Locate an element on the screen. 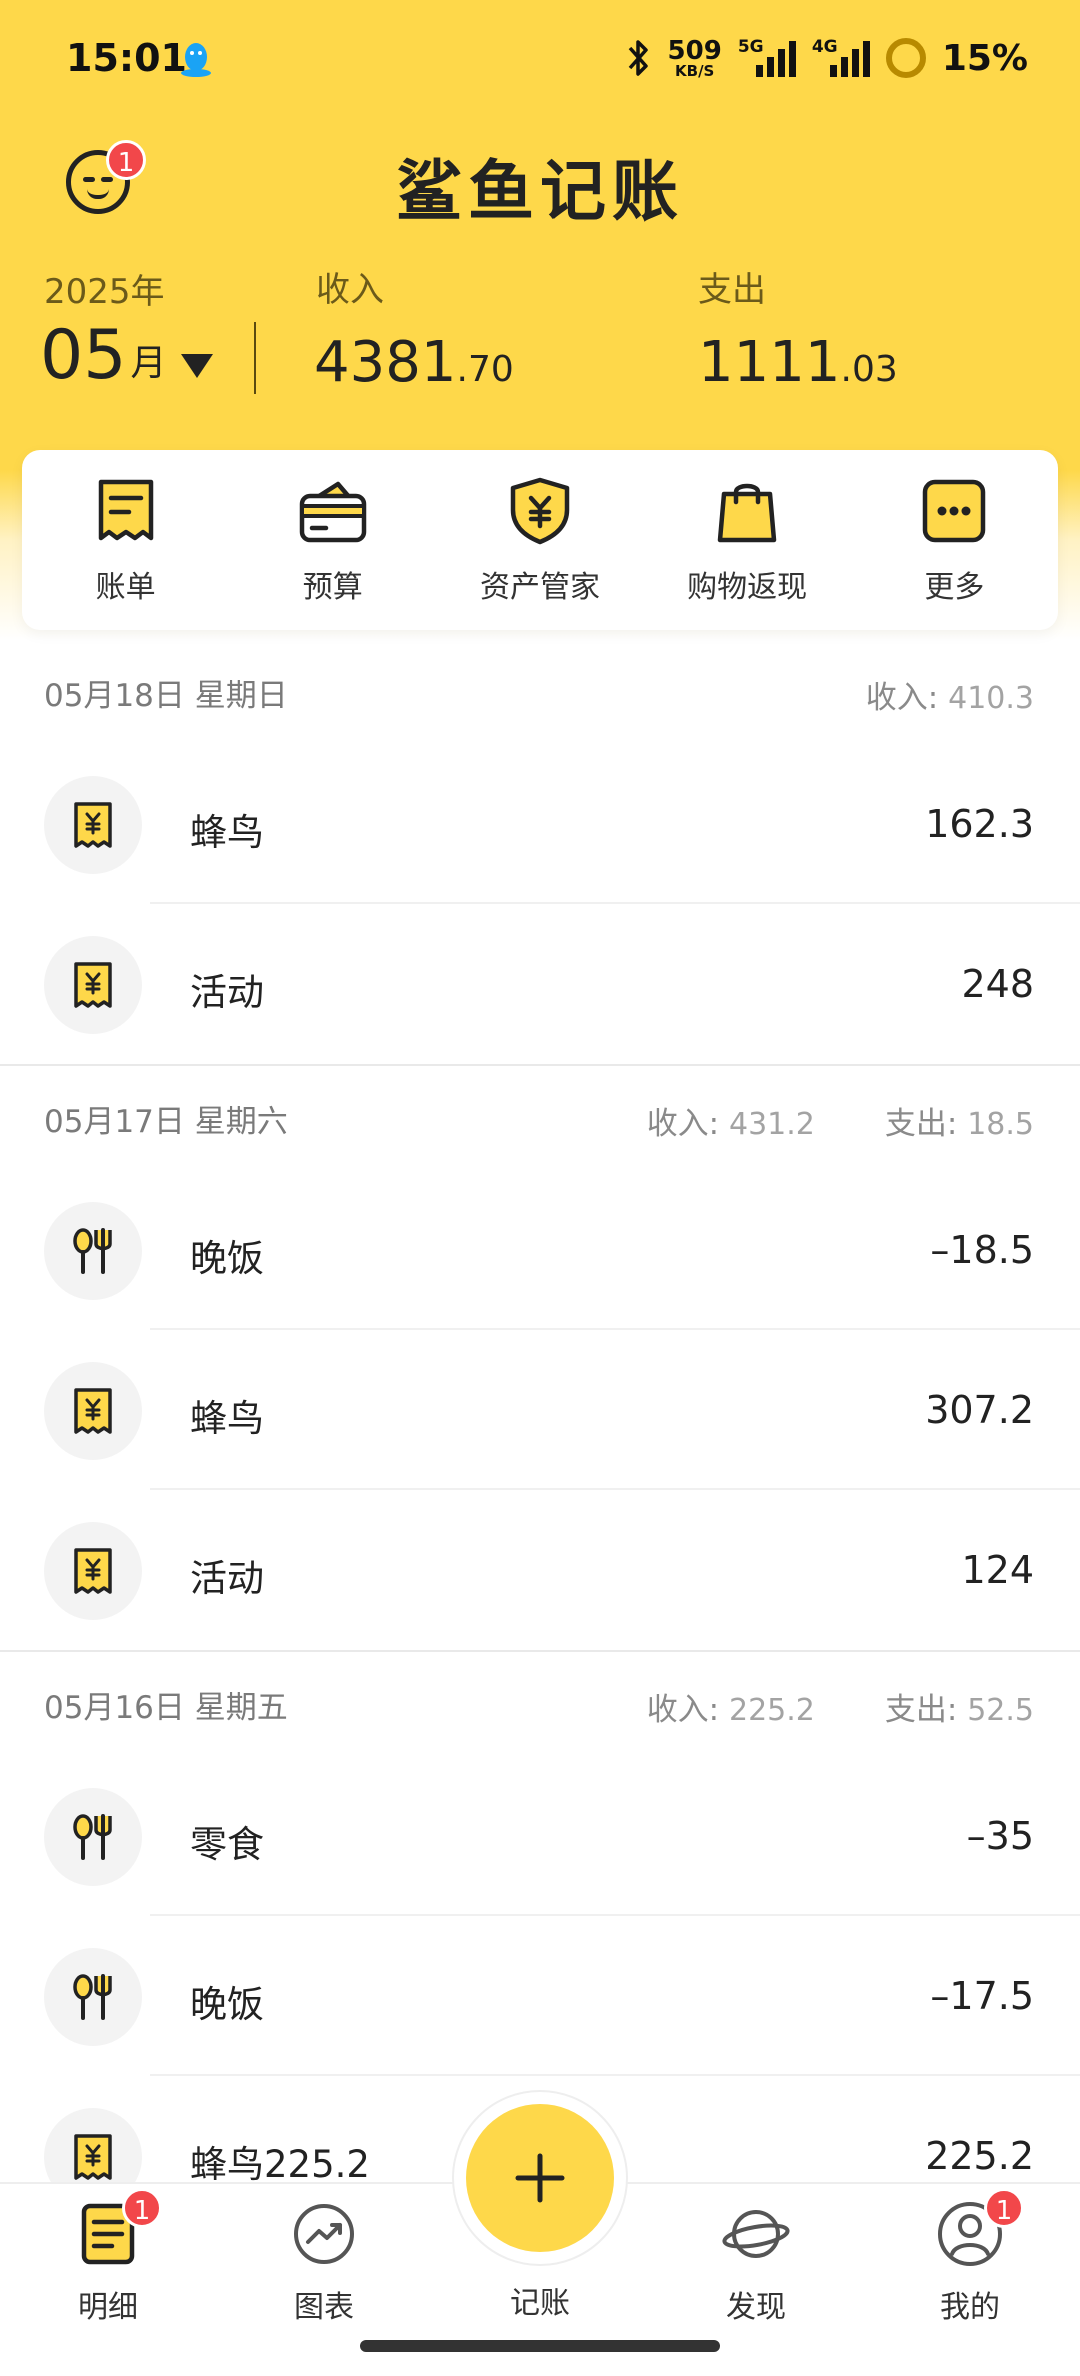 The width and height of the screenshot is (1080, 2376). item-name: 零食 is located at coordinates (227, 1844).